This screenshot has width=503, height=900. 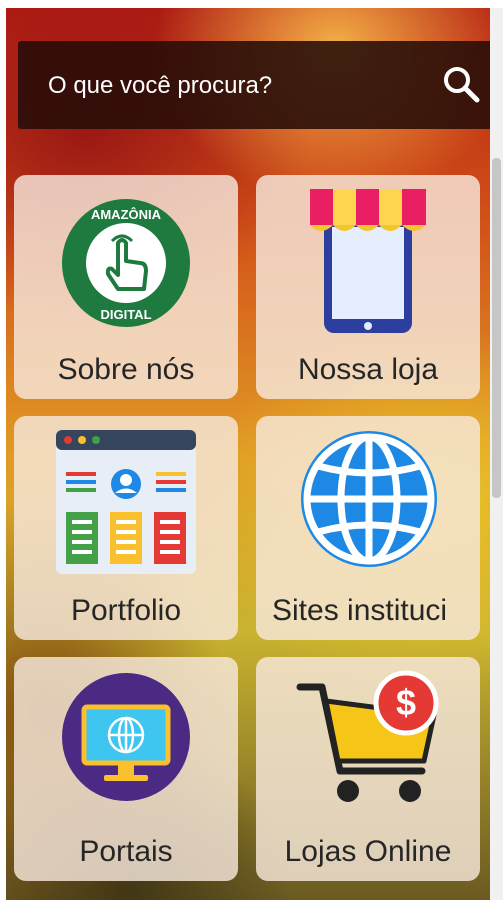 What do you see at coordinates (368, 851) in the screenshot?
I see `card-label: Lojas Online` at bounding box center [368, 851].